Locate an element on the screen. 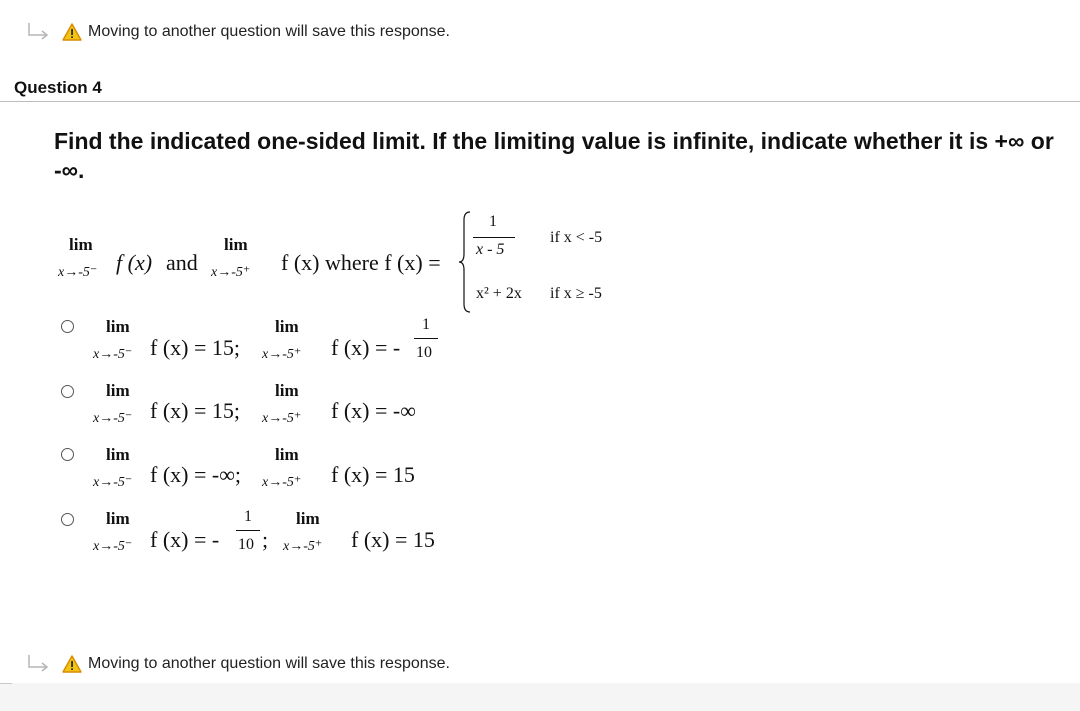  question-title: Question 4 is located at coordinates (58, 87).